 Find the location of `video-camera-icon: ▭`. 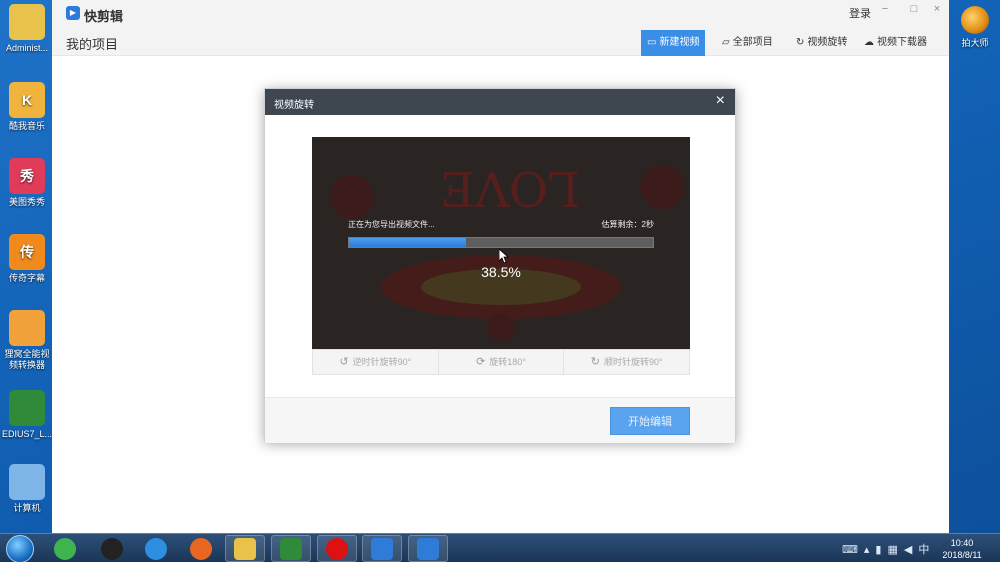

video-camera-icon: ▭ is located at coordinates (652, 42).